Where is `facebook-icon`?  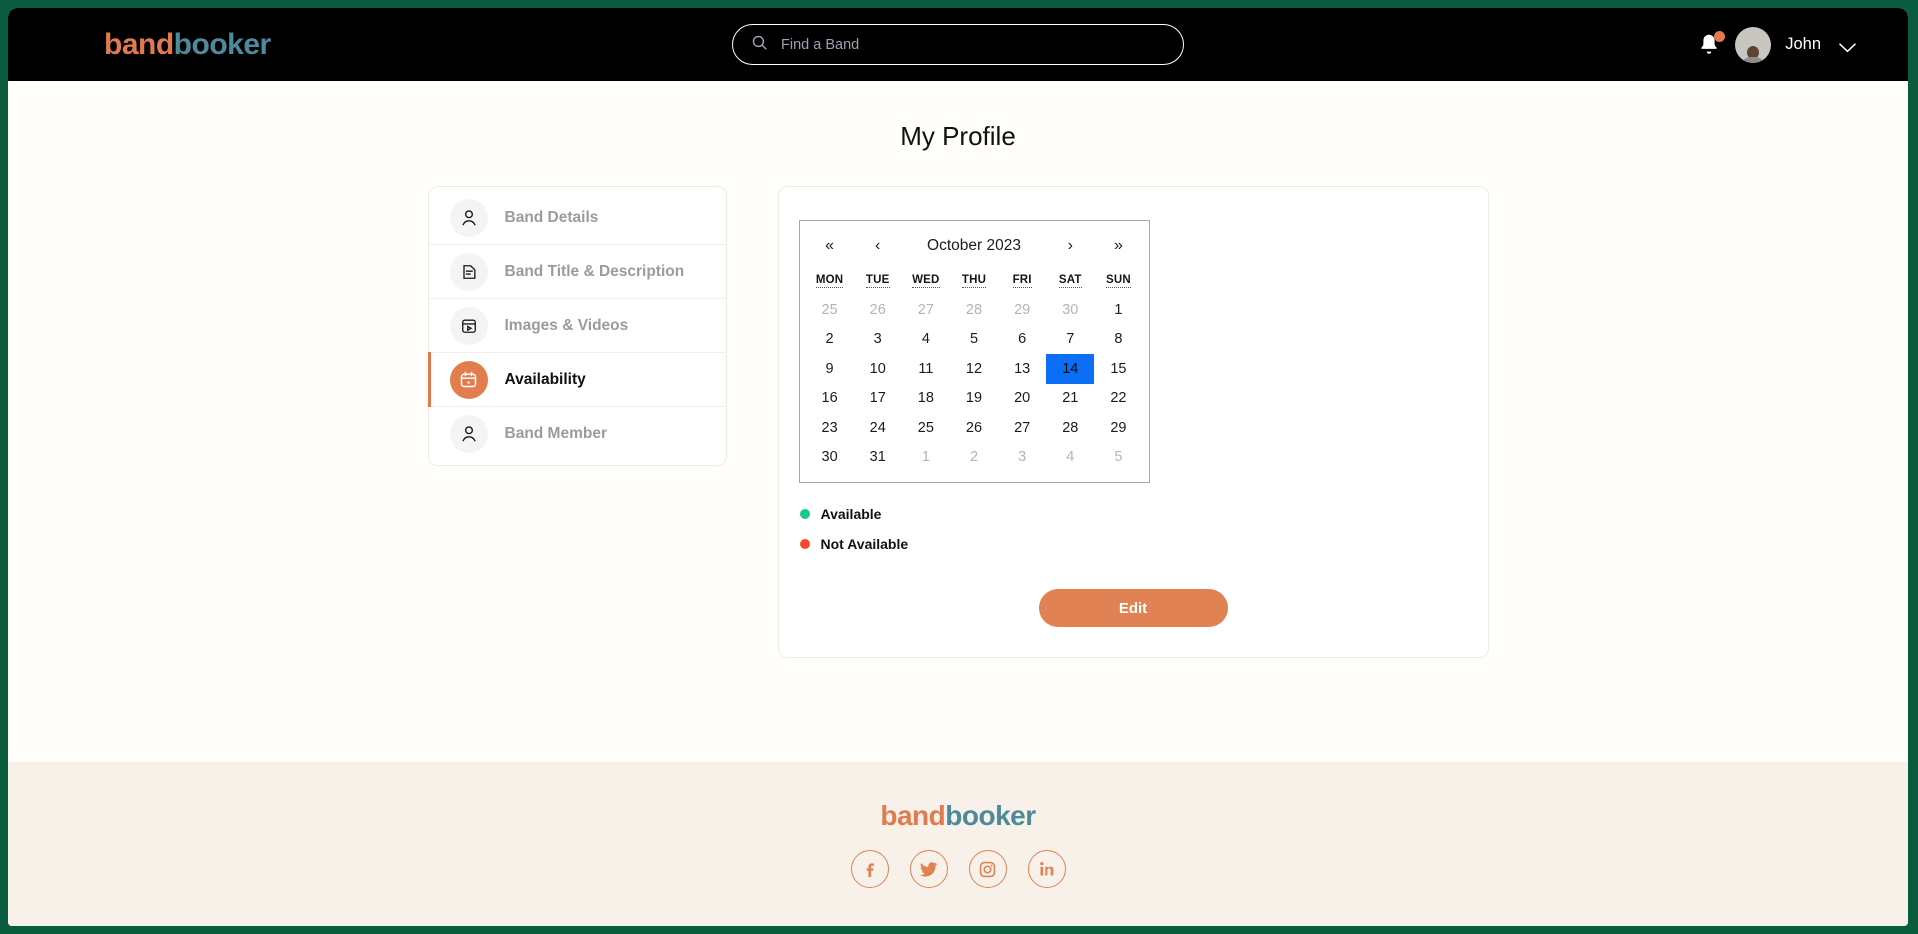
facebook-icon is located at coordinates (869, 869).